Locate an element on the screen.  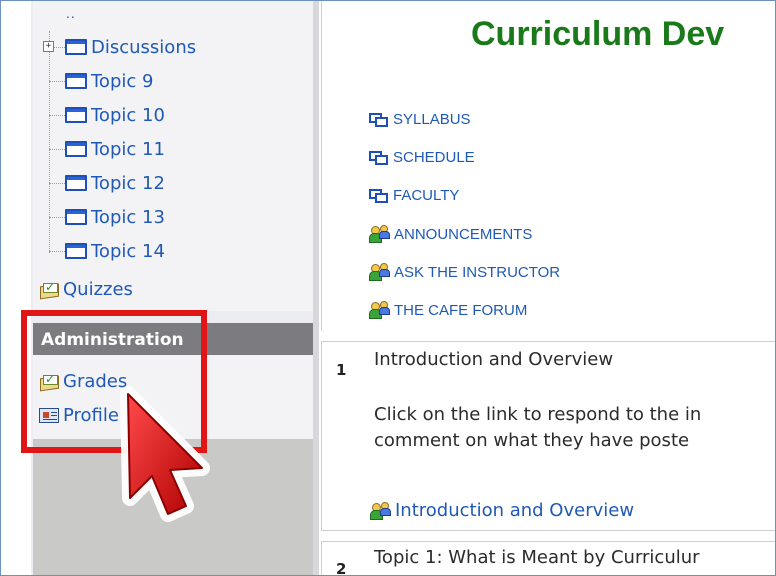
resource-ask-the-instructor: ASK THE INSTRUCTOR is located at coordinates (464, 272).